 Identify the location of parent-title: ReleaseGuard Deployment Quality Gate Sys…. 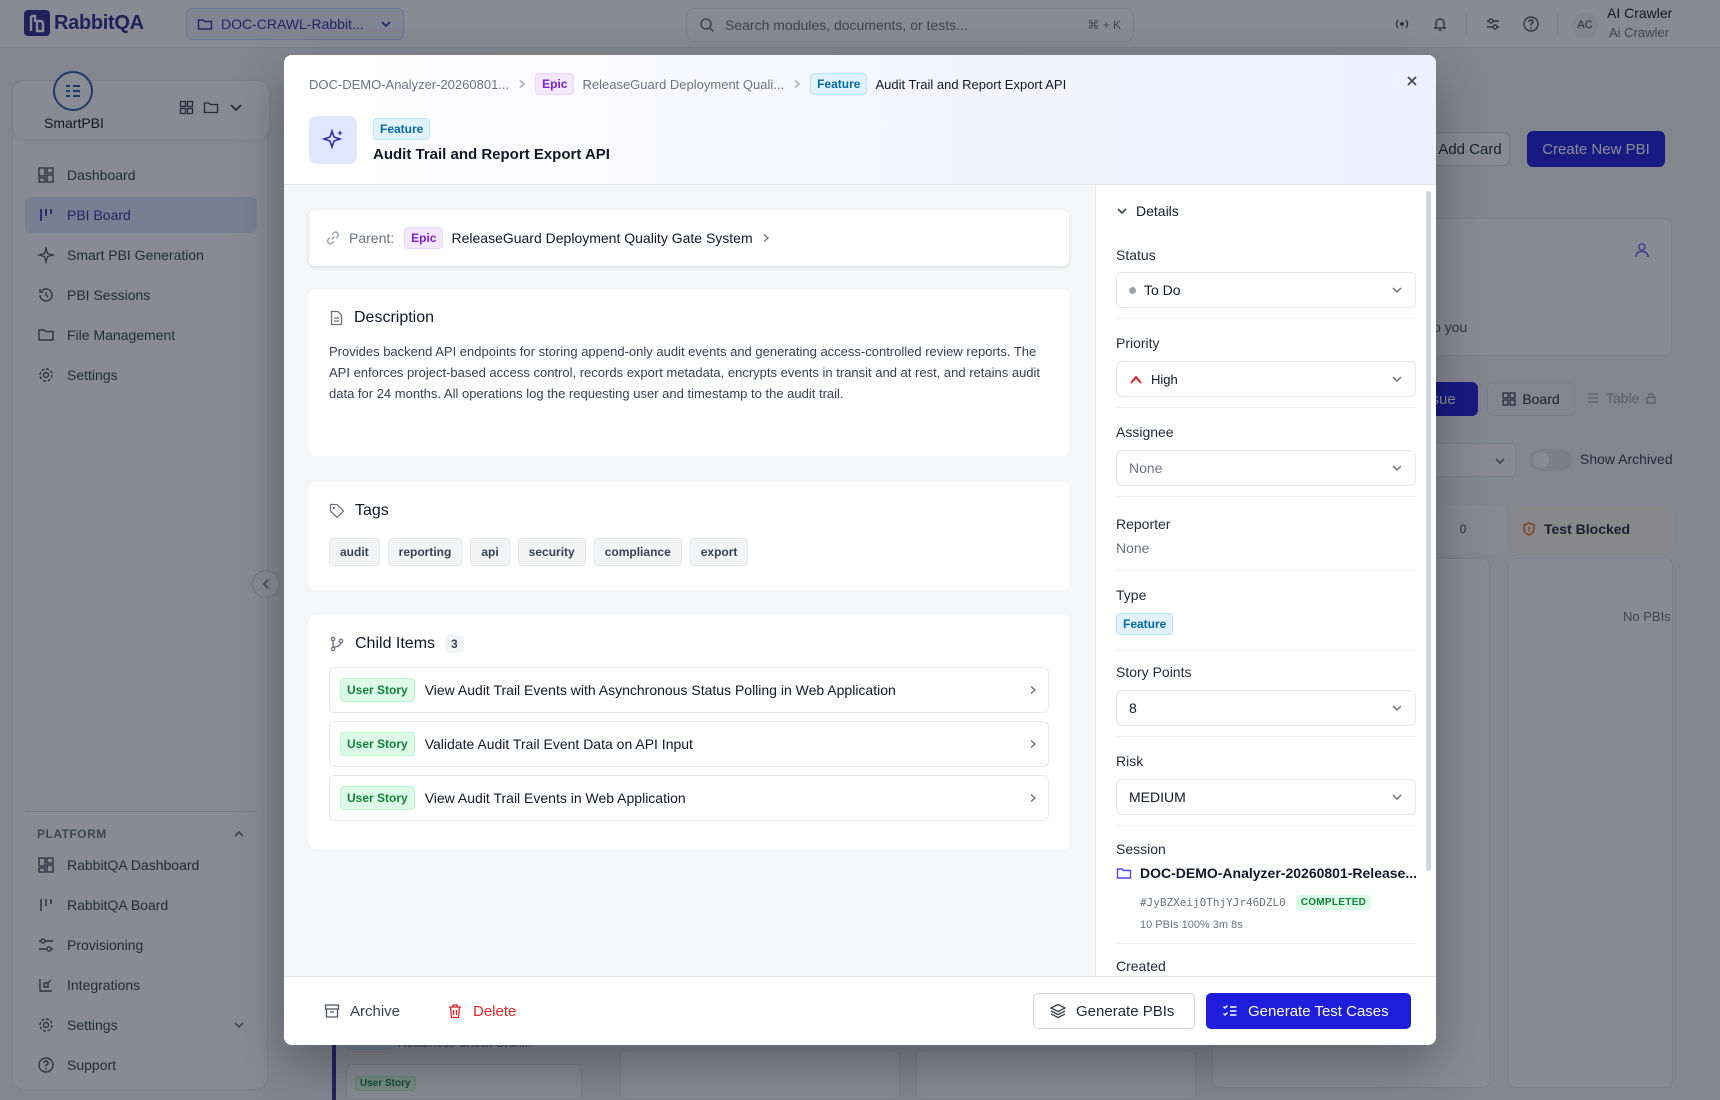
(602, 238).